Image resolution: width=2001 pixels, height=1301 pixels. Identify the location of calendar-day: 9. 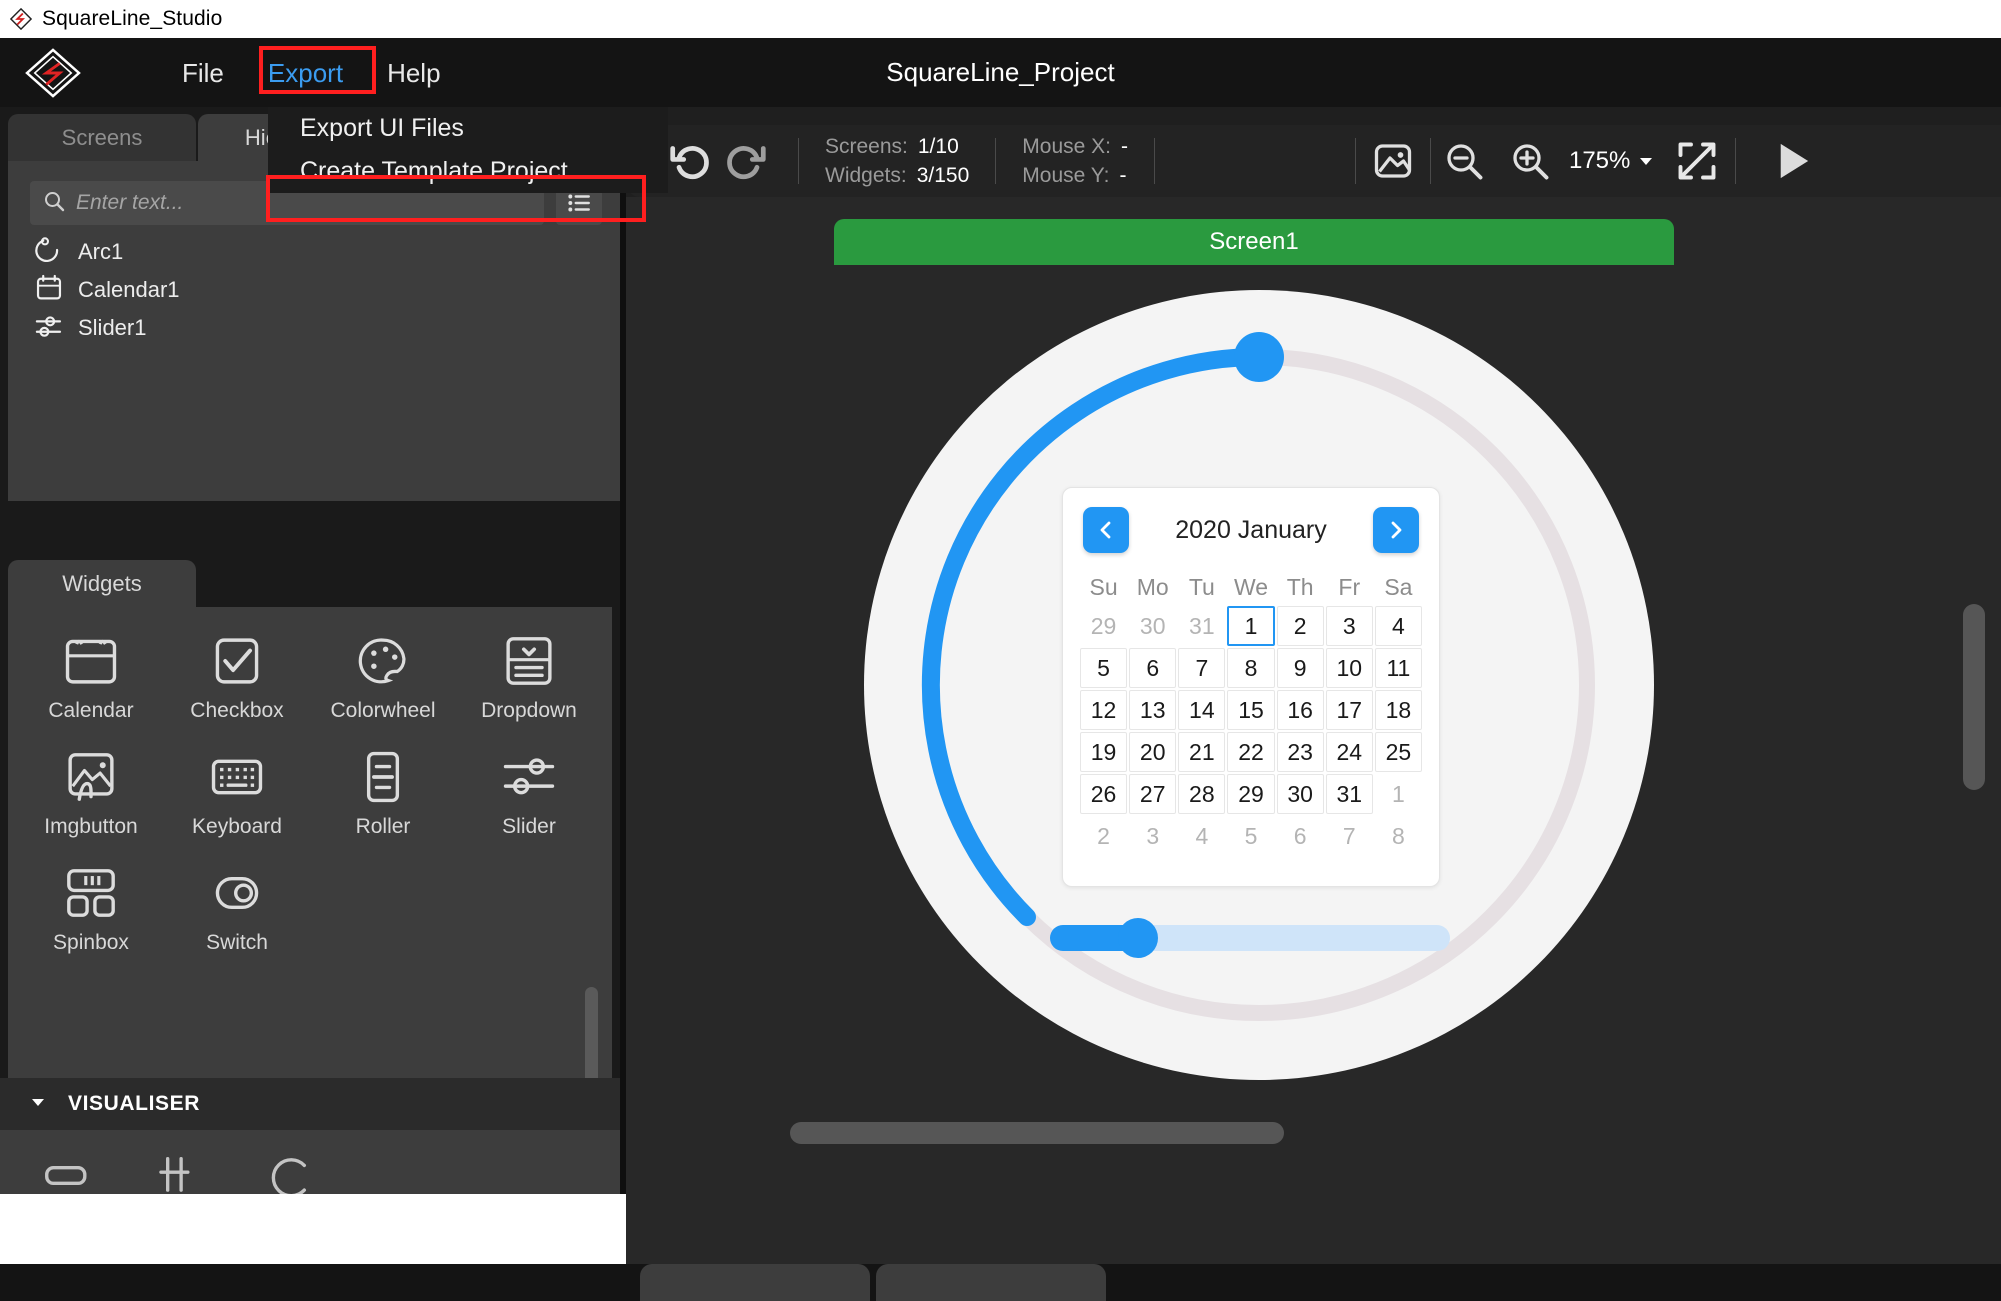
(1300, 668).